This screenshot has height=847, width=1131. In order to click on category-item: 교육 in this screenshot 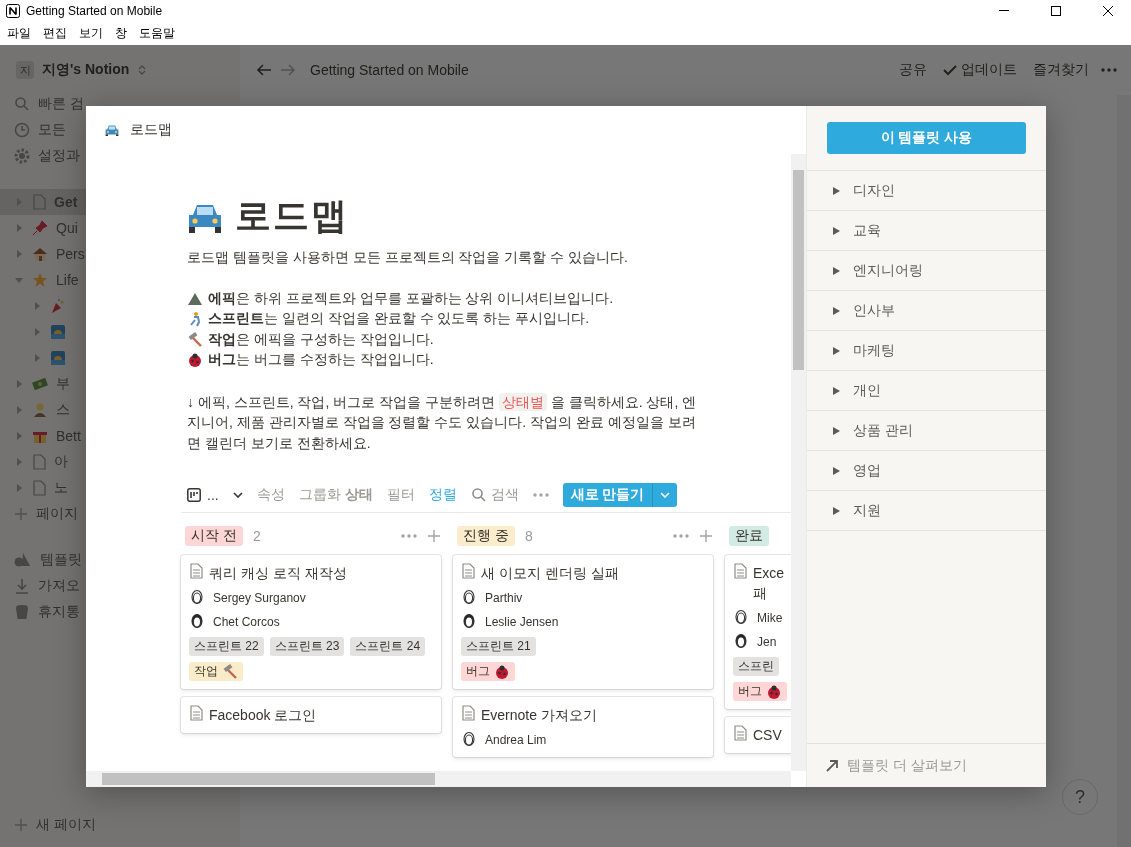, I will do `click(926, 230)`.